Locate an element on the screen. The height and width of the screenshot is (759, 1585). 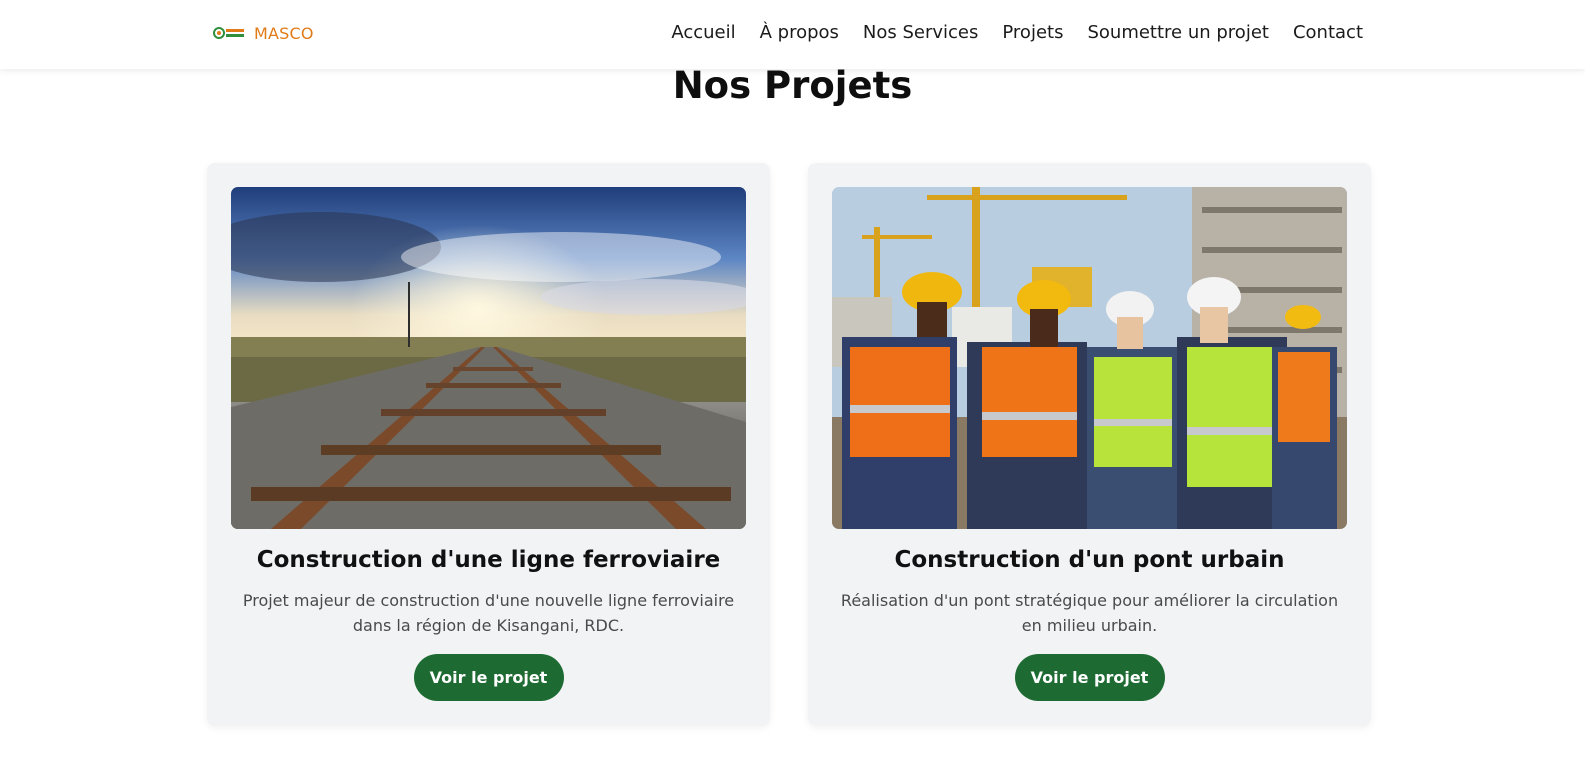
construction-workers-image is located at coordinates (1089, 358).